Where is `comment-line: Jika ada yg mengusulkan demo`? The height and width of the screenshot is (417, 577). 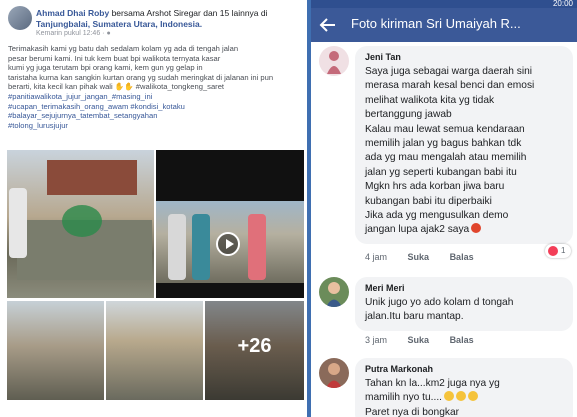 comment-line: Jika ada yg mengusulkan demo is located at coordinates (437, 216).